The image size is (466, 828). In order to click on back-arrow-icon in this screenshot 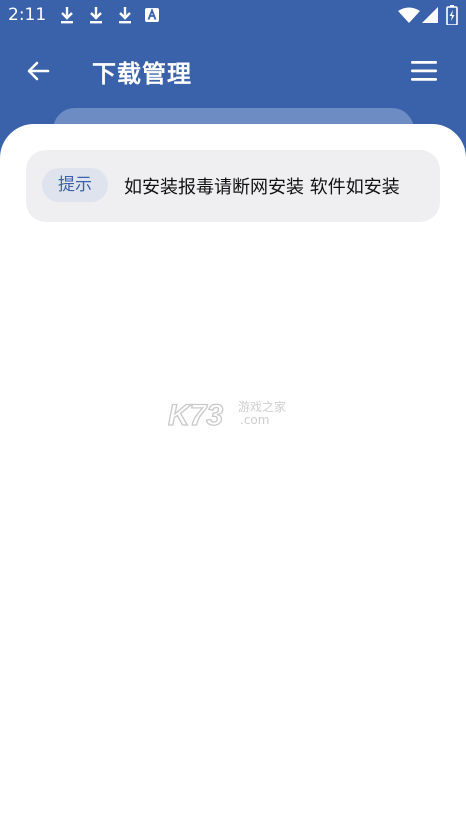, I will do `click(39, 71)`.